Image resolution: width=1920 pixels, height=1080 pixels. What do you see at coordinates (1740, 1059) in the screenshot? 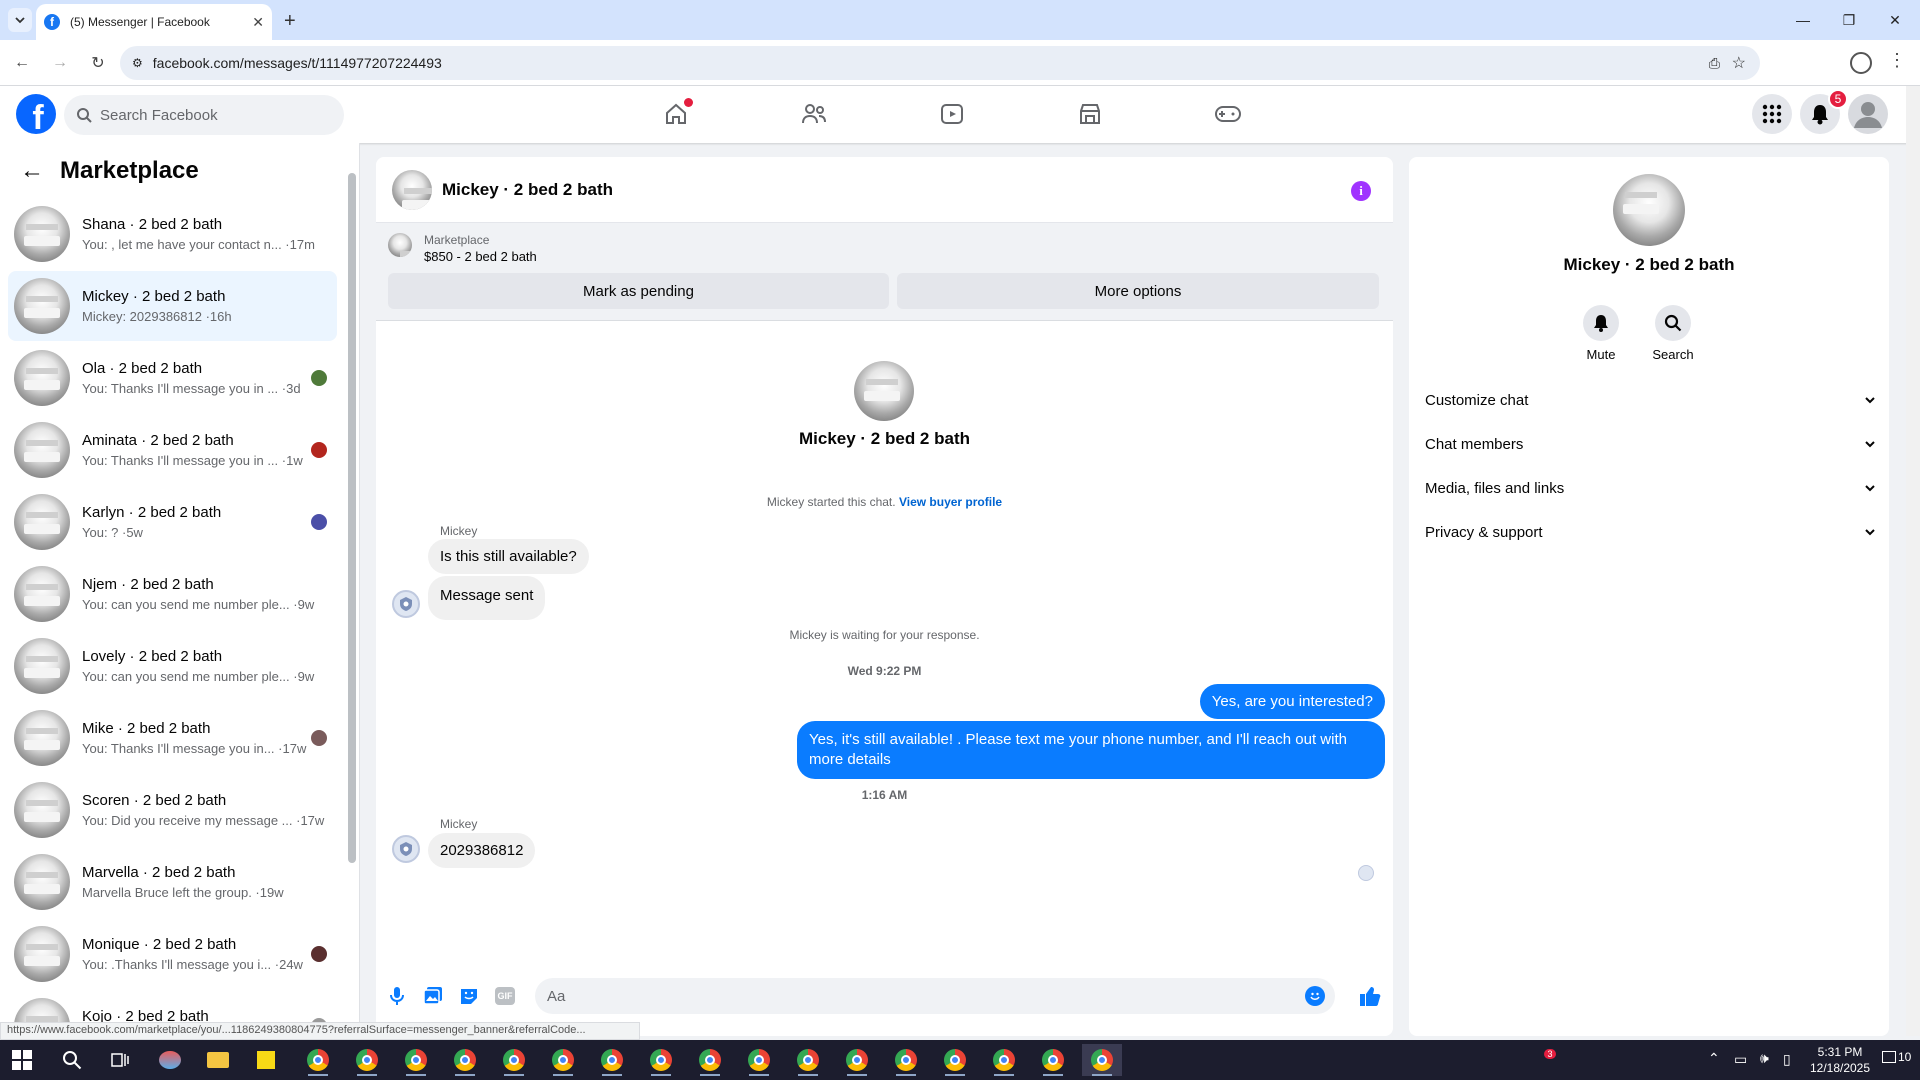
I see `network-icon: ▭` at bounding box center [1740, 1059].